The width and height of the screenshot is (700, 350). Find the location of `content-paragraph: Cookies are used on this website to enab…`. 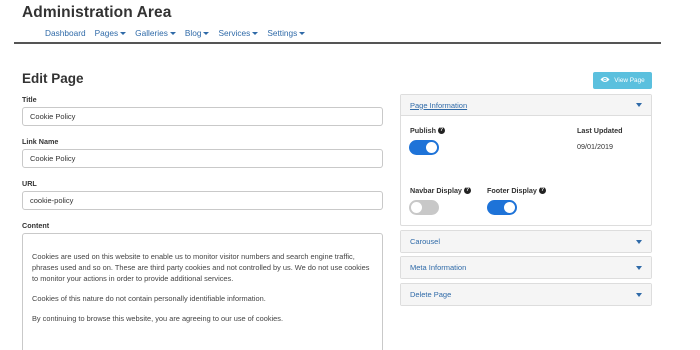

content-paragraph: Cookies are used on this website to enab… is located at coordinates (201, 267).